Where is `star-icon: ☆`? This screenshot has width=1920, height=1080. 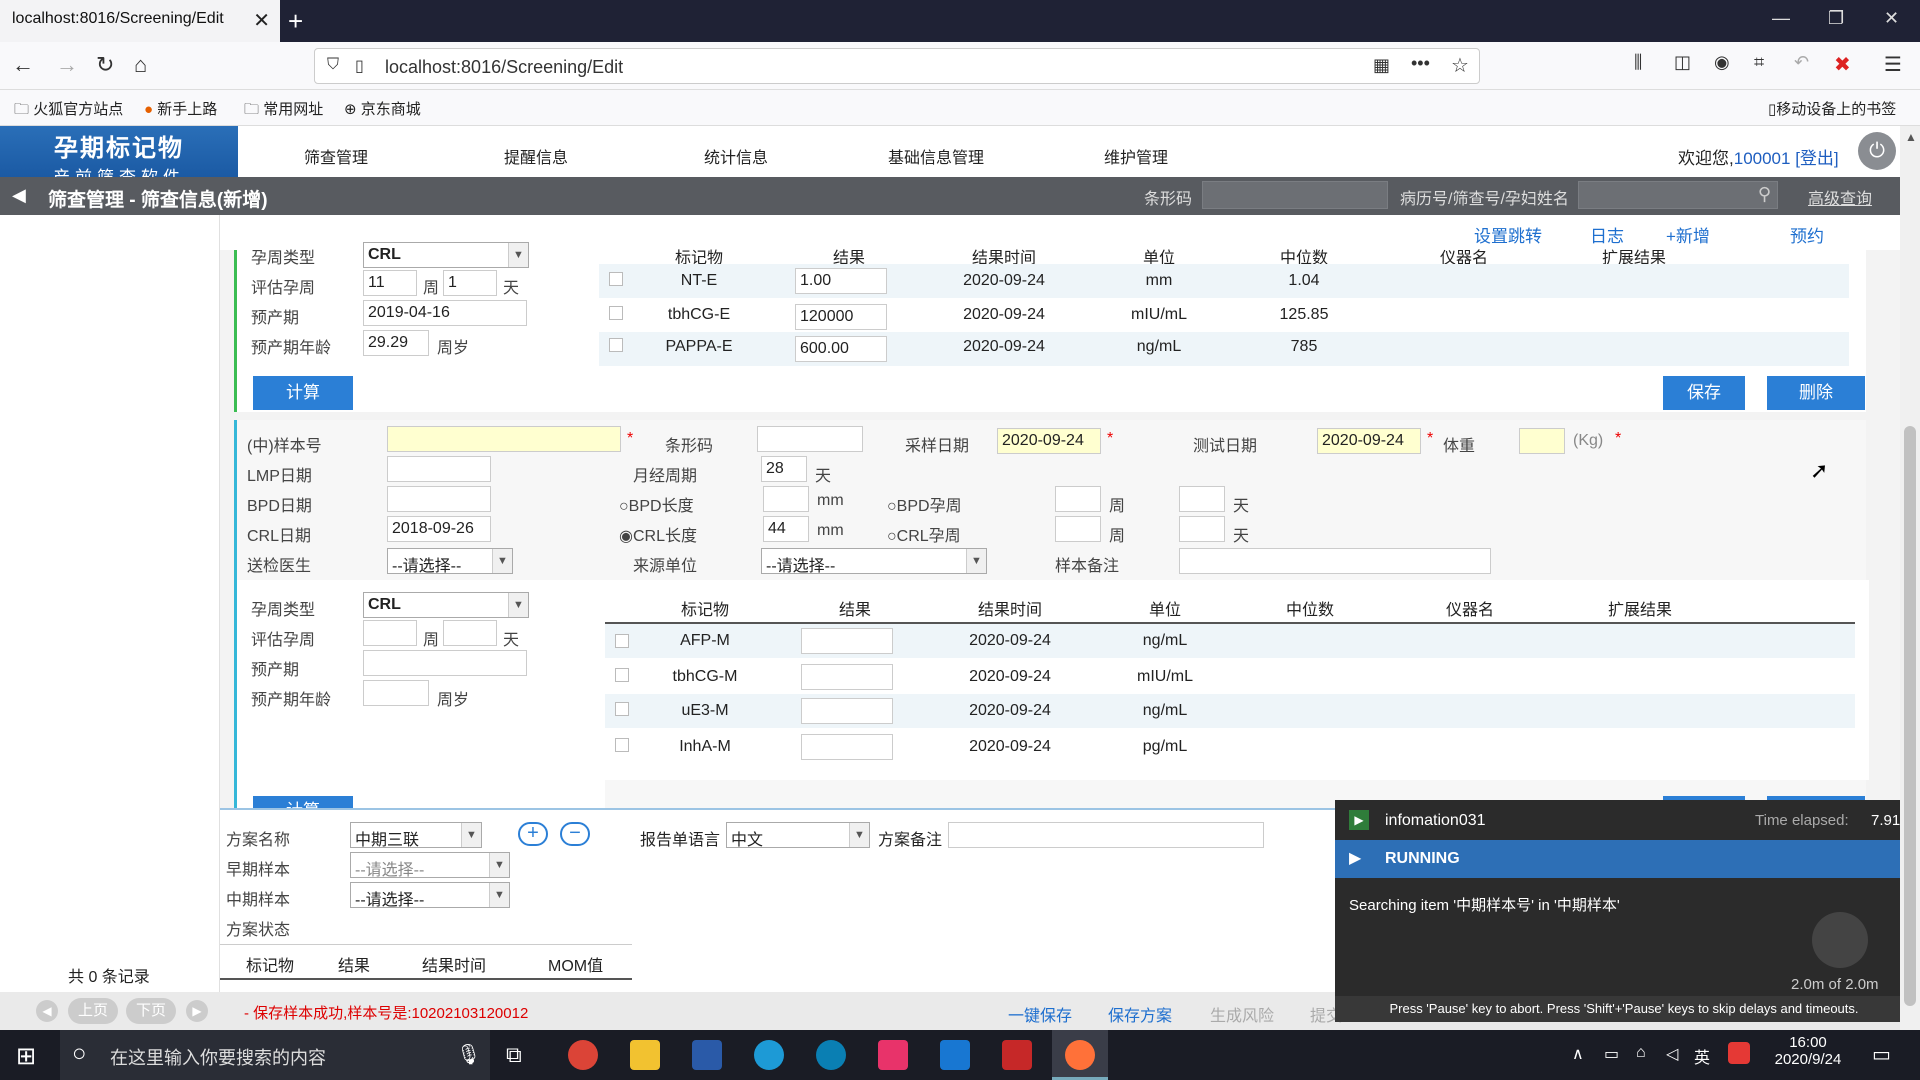 star-icon: ☆ is located at coordinates (1460, 65).